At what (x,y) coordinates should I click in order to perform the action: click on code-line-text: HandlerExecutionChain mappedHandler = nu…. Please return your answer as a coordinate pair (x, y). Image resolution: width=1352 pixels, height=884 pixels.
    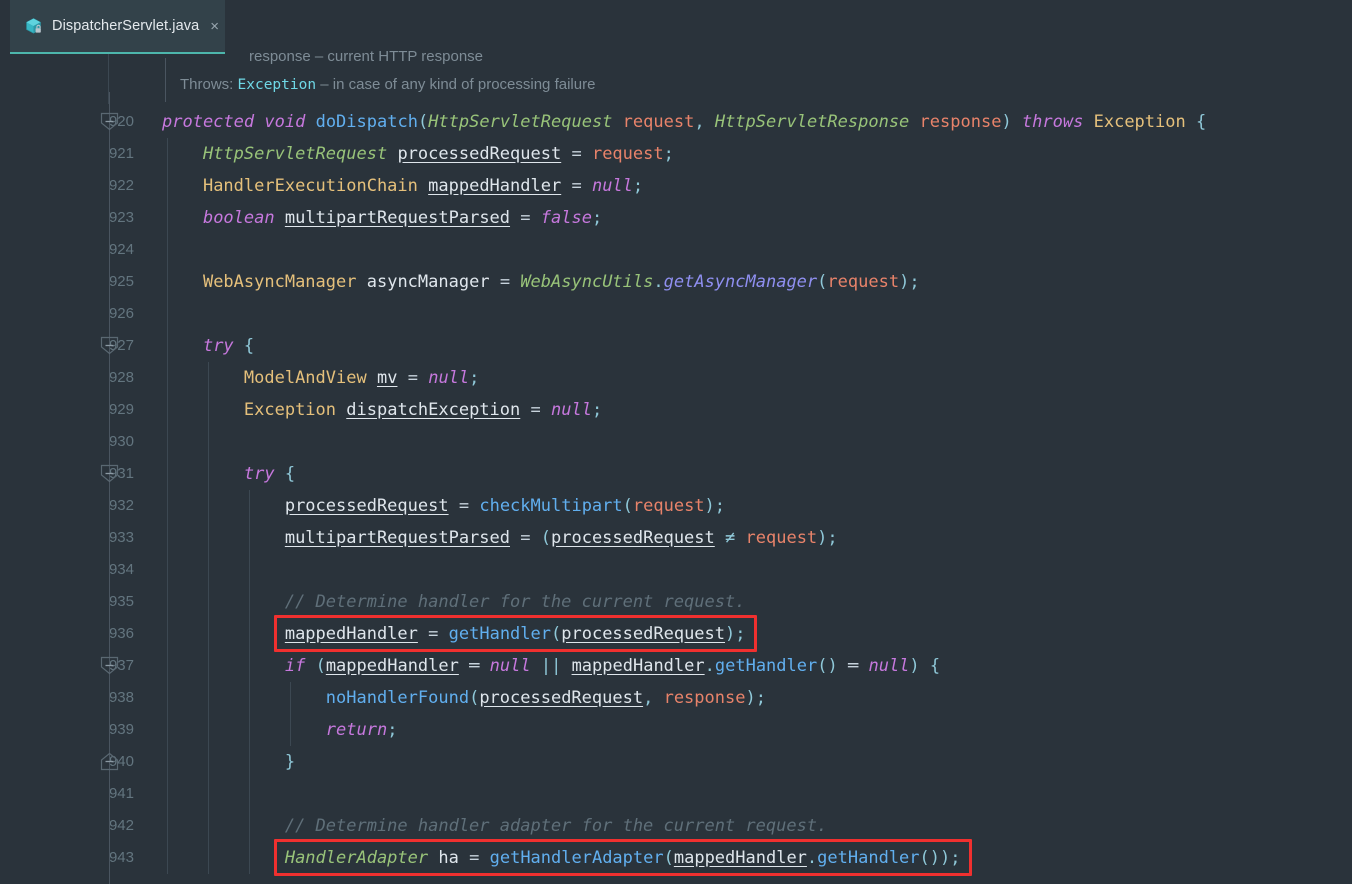
    Looking at the image, I should click on (423, 186).